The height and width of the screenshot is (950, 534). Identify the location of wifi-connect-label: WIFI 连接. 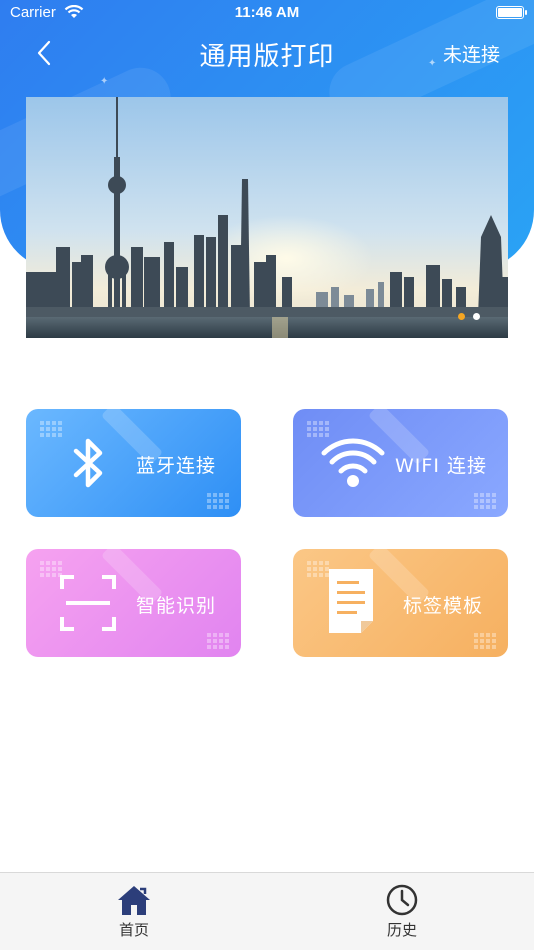
(441, 466).